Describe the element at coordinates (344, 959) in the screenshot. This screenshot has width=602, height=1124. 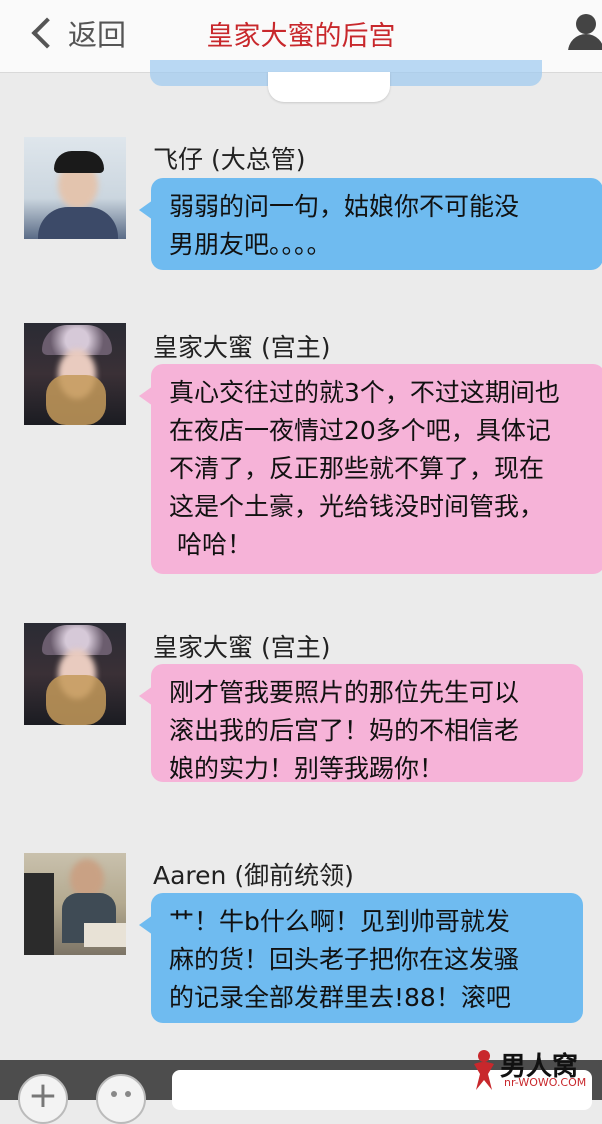
I see `message-line: 麻的货！回头老子把你在这发骚` at that location.